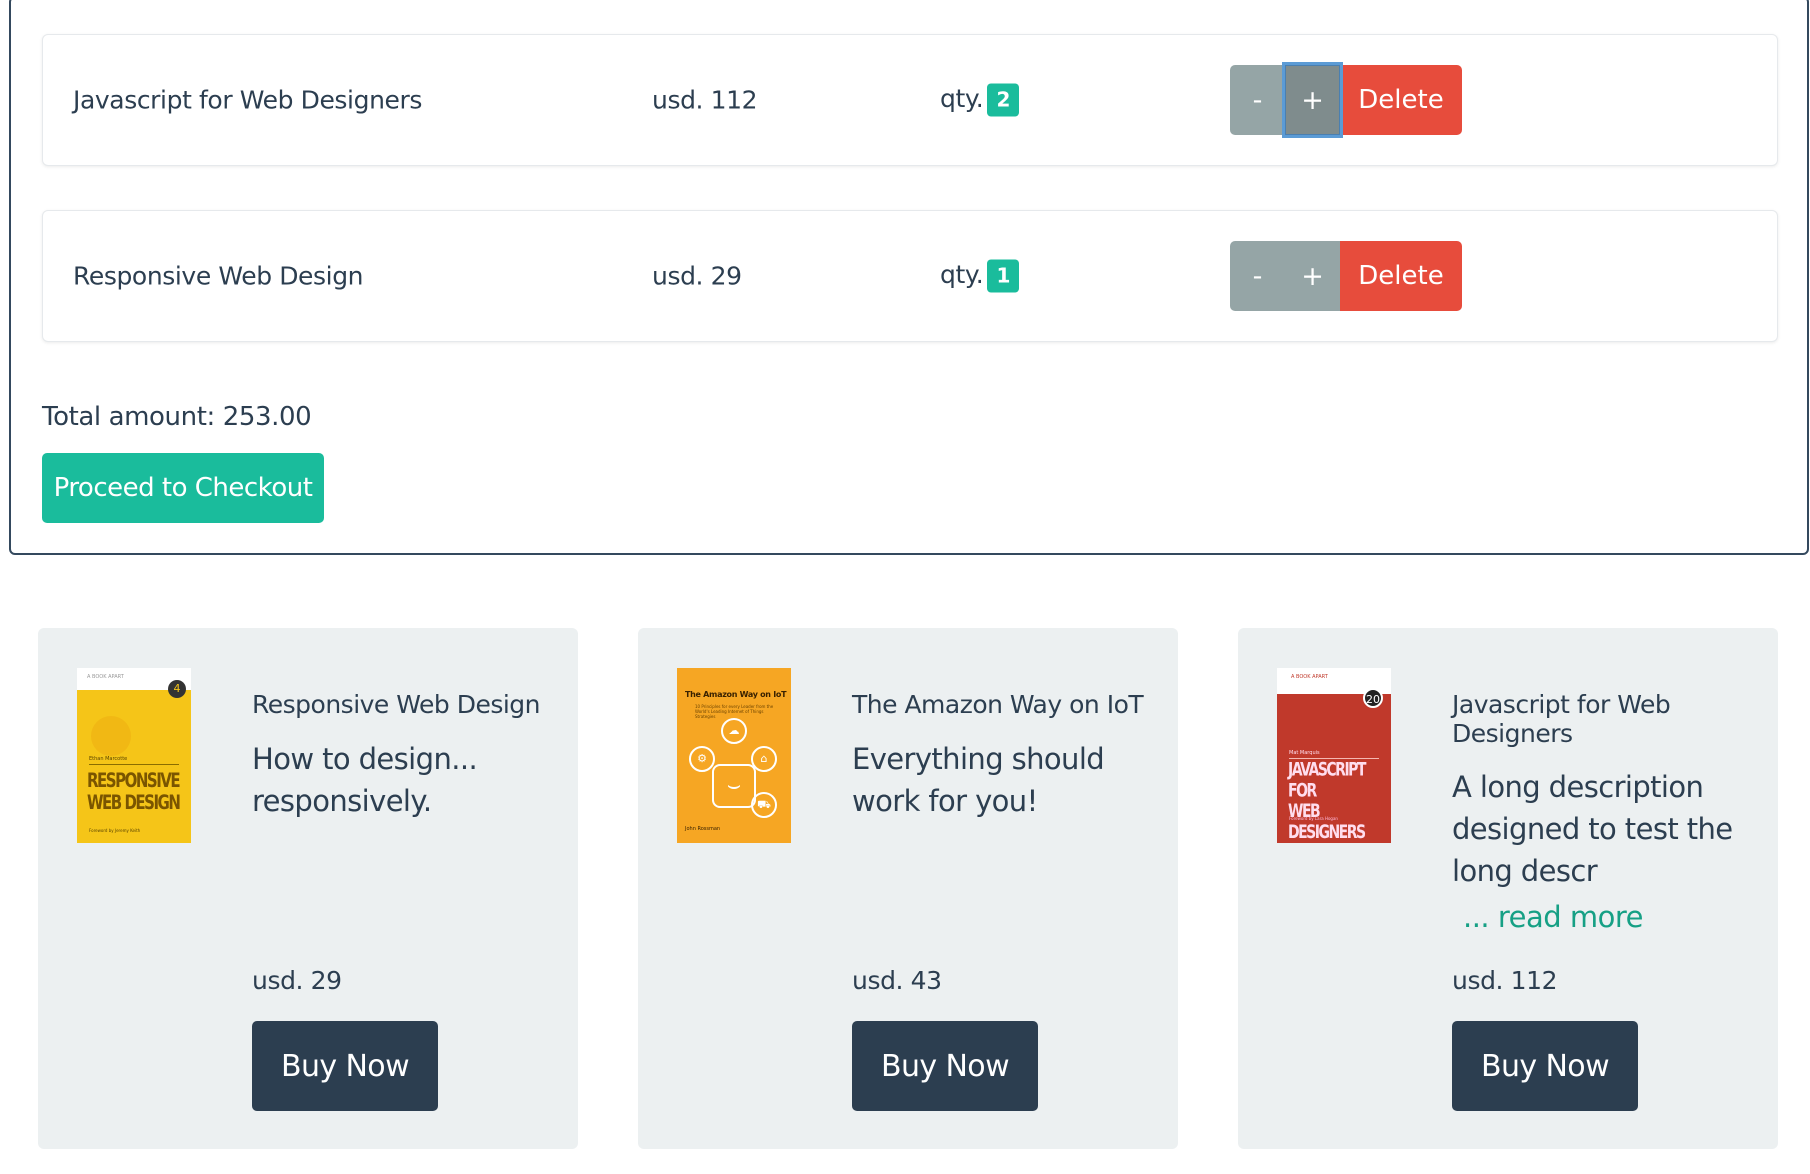 Image resolution: width=1810 pixels, height=1174 pixels. Describe the element at coordinates (1505, 980) in the screenshot. I see `product-price: usd. 112` at that location.